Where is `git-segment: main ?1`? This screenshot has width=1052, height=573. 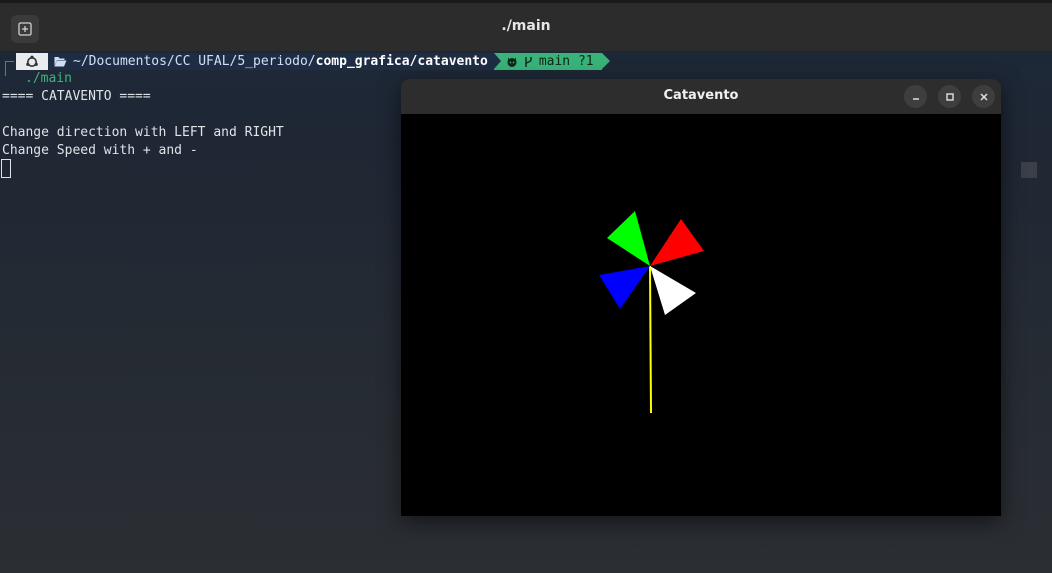 git-segment: main ?1 is located at coordinates (551, 61).